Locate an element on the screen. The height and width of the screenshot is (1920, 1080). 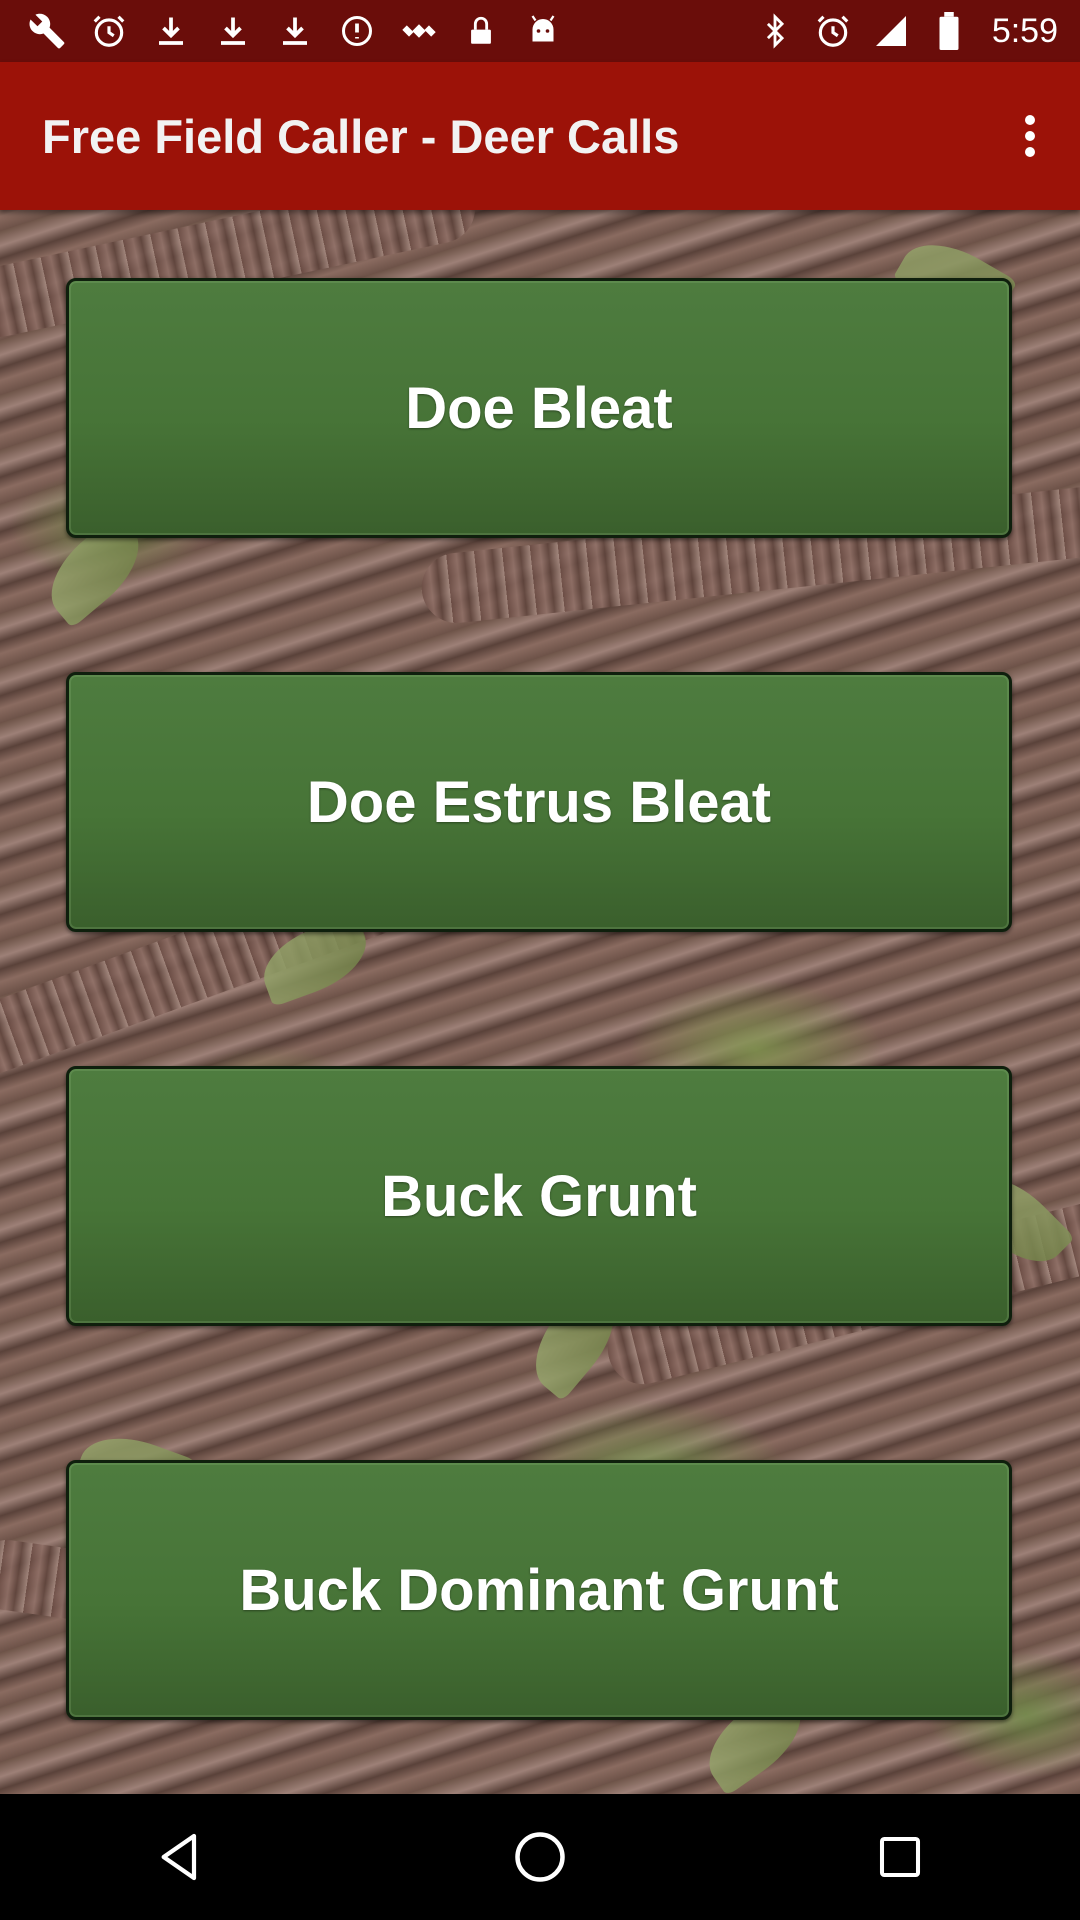
button-label: Buck Dominant Grunt is located at coordinates (539, 1590).